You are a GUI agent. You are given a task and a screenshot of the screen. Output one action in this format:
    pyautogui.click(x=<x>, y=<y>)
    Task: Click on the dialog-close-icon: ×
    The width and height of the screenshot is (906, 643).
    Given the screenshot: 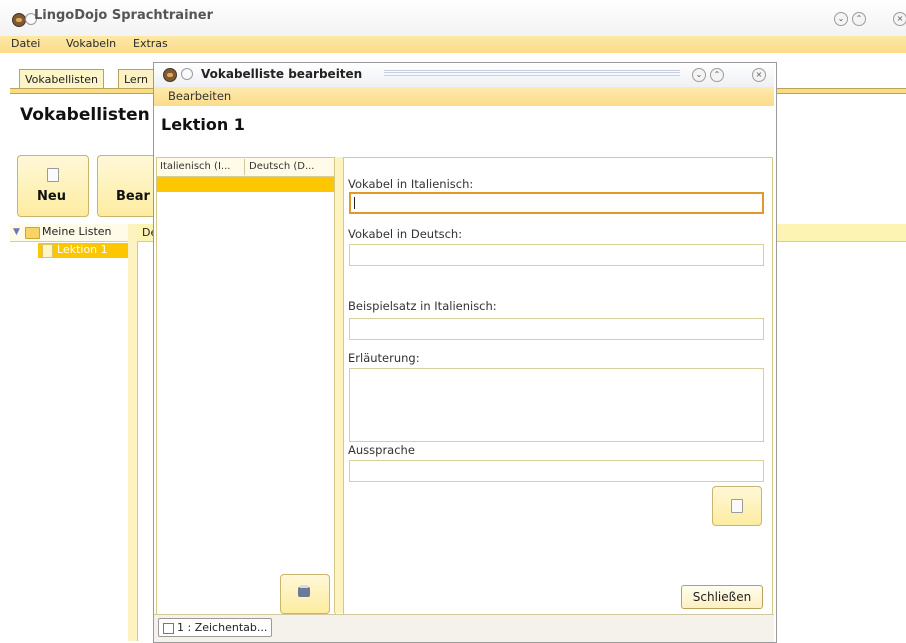 What is the action you would take?
    pyautogui.click(x=759, y=75)
    